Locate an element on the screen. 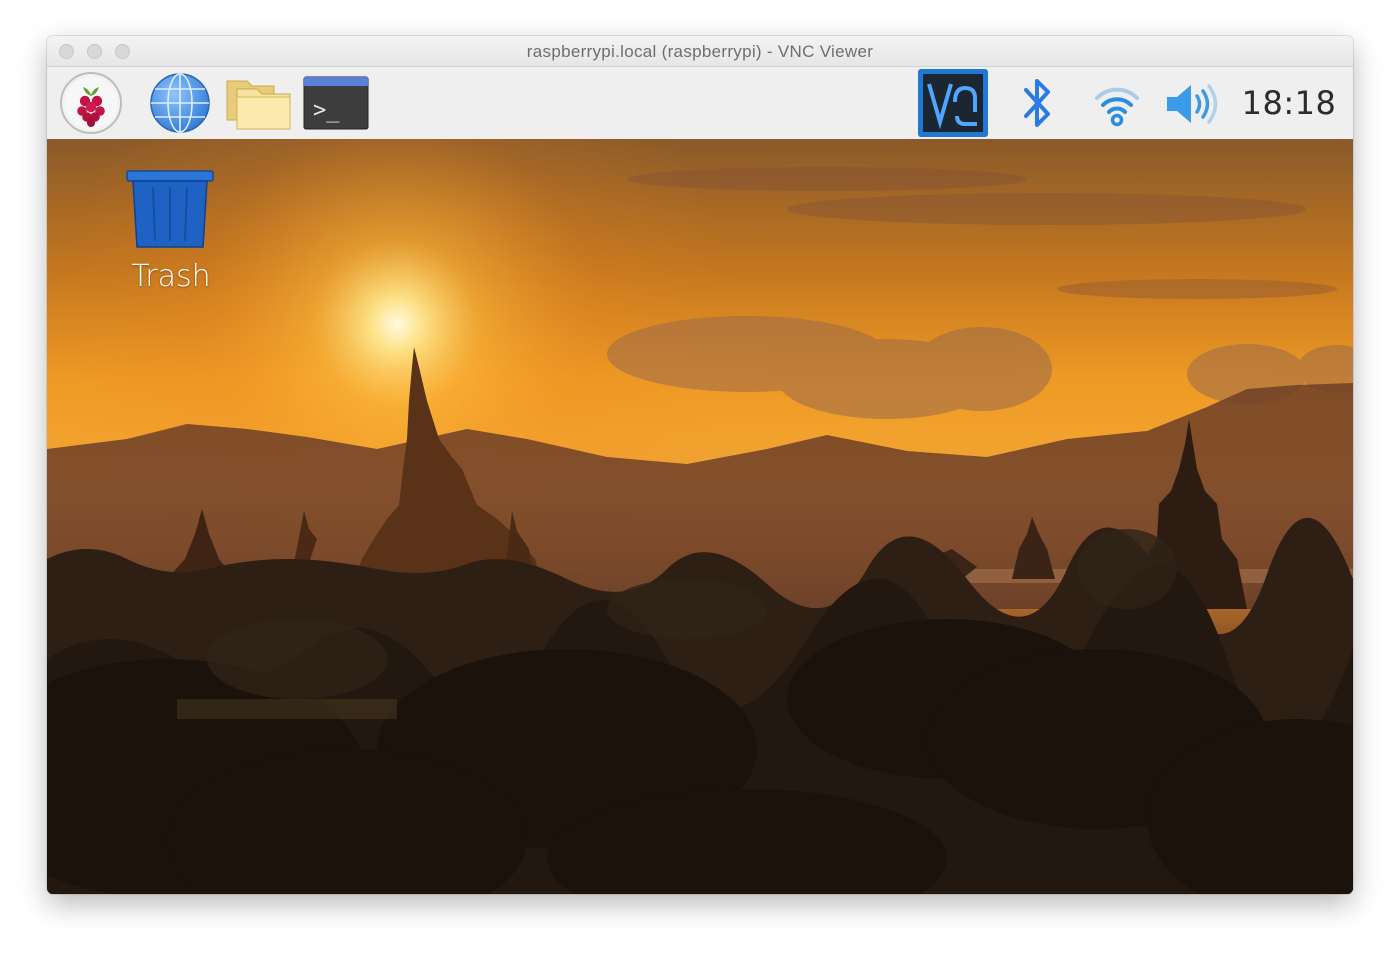  bluetooth-tray-button is located at coordinates (1038, 103).